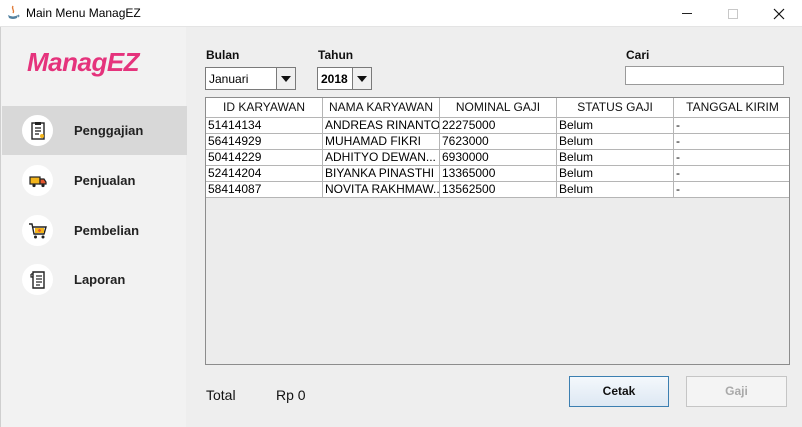  What do you see at coordinates (619, 391) in the screenshot?
I see `cetak-button: Cetak` at bounding box center [619, 391].